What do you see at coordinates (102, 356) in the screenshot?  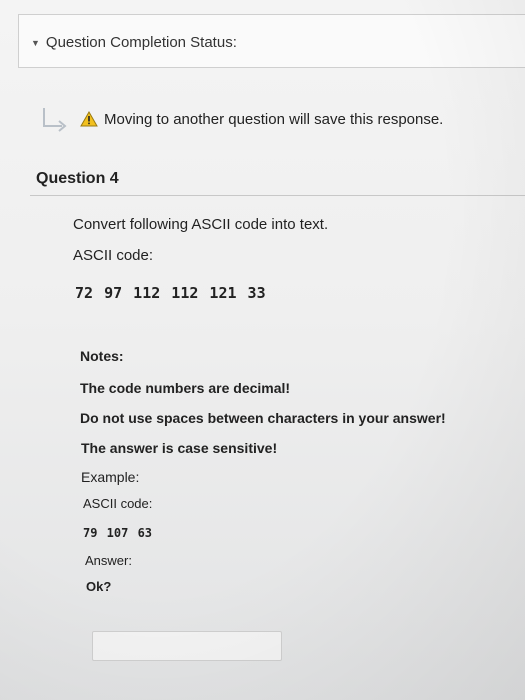 I see `notes-heading: Notes:` at bounding box center [102, 356].